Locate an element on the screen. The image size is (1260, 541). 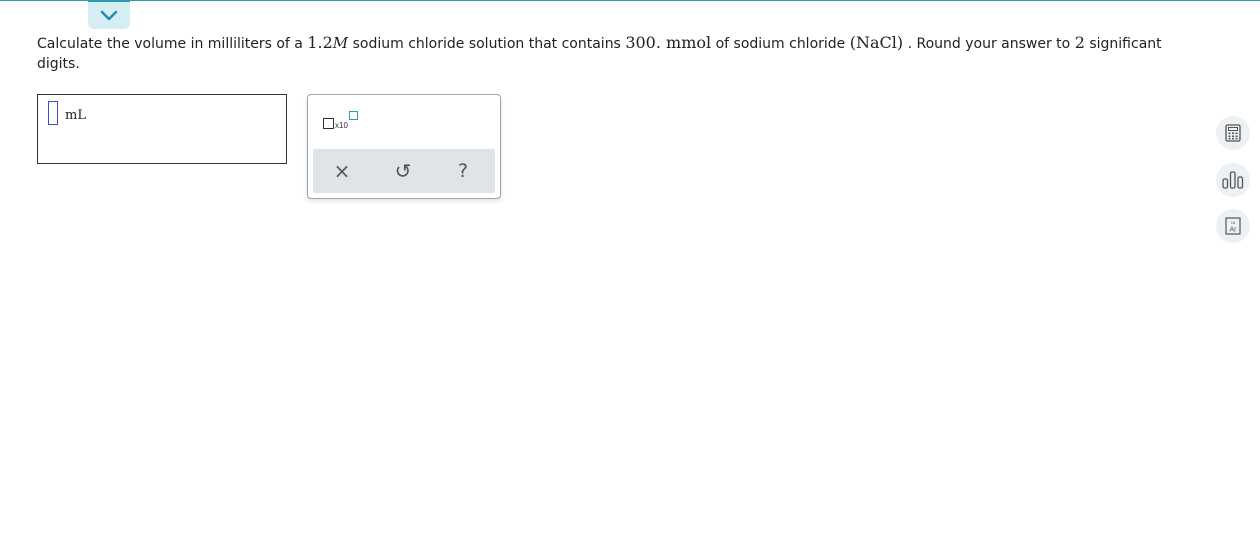
scientific-notation-button: x10 is located at coordinates (343, 122).